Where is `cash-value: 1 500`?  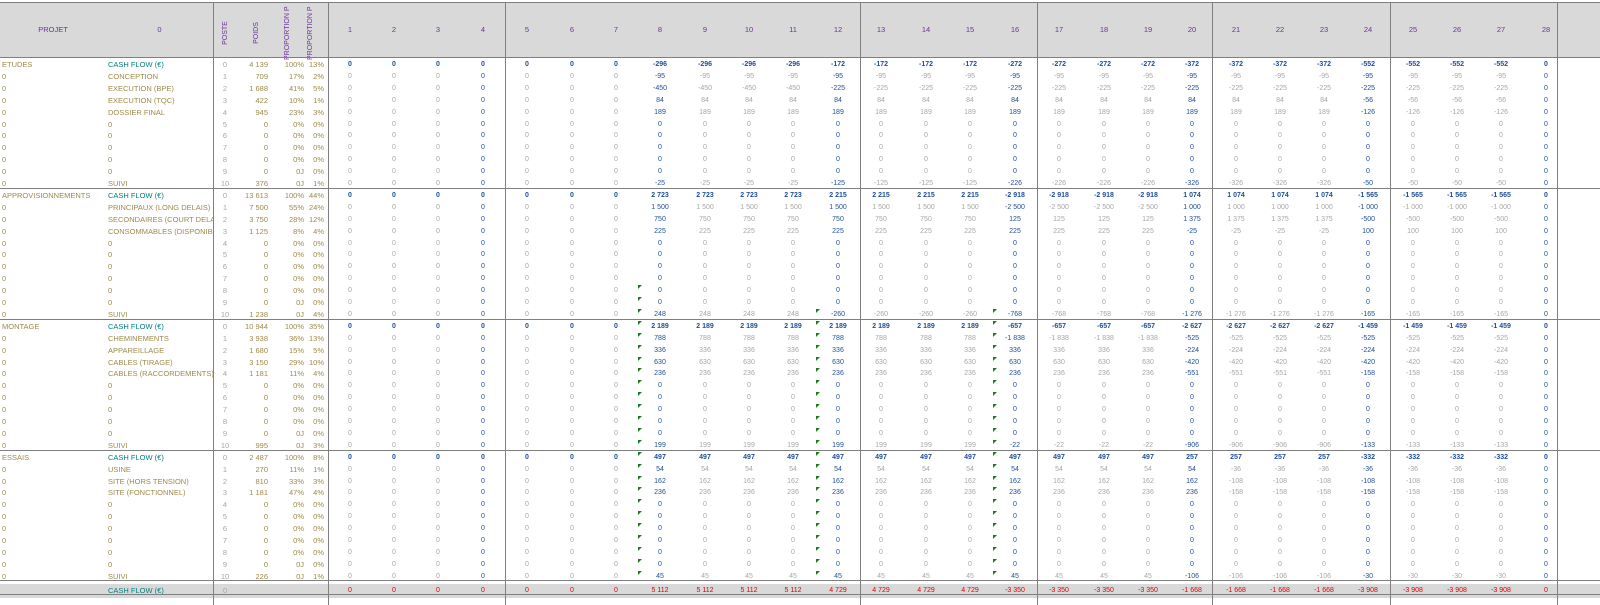 cash-value: 1 500 is located at coordinates (881, 208).